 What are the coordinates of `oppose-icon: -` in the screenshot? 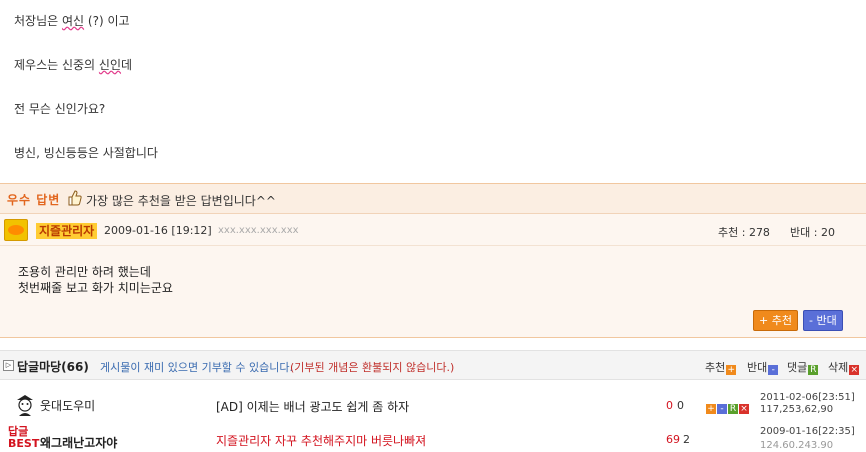 It's located at (722, 409).